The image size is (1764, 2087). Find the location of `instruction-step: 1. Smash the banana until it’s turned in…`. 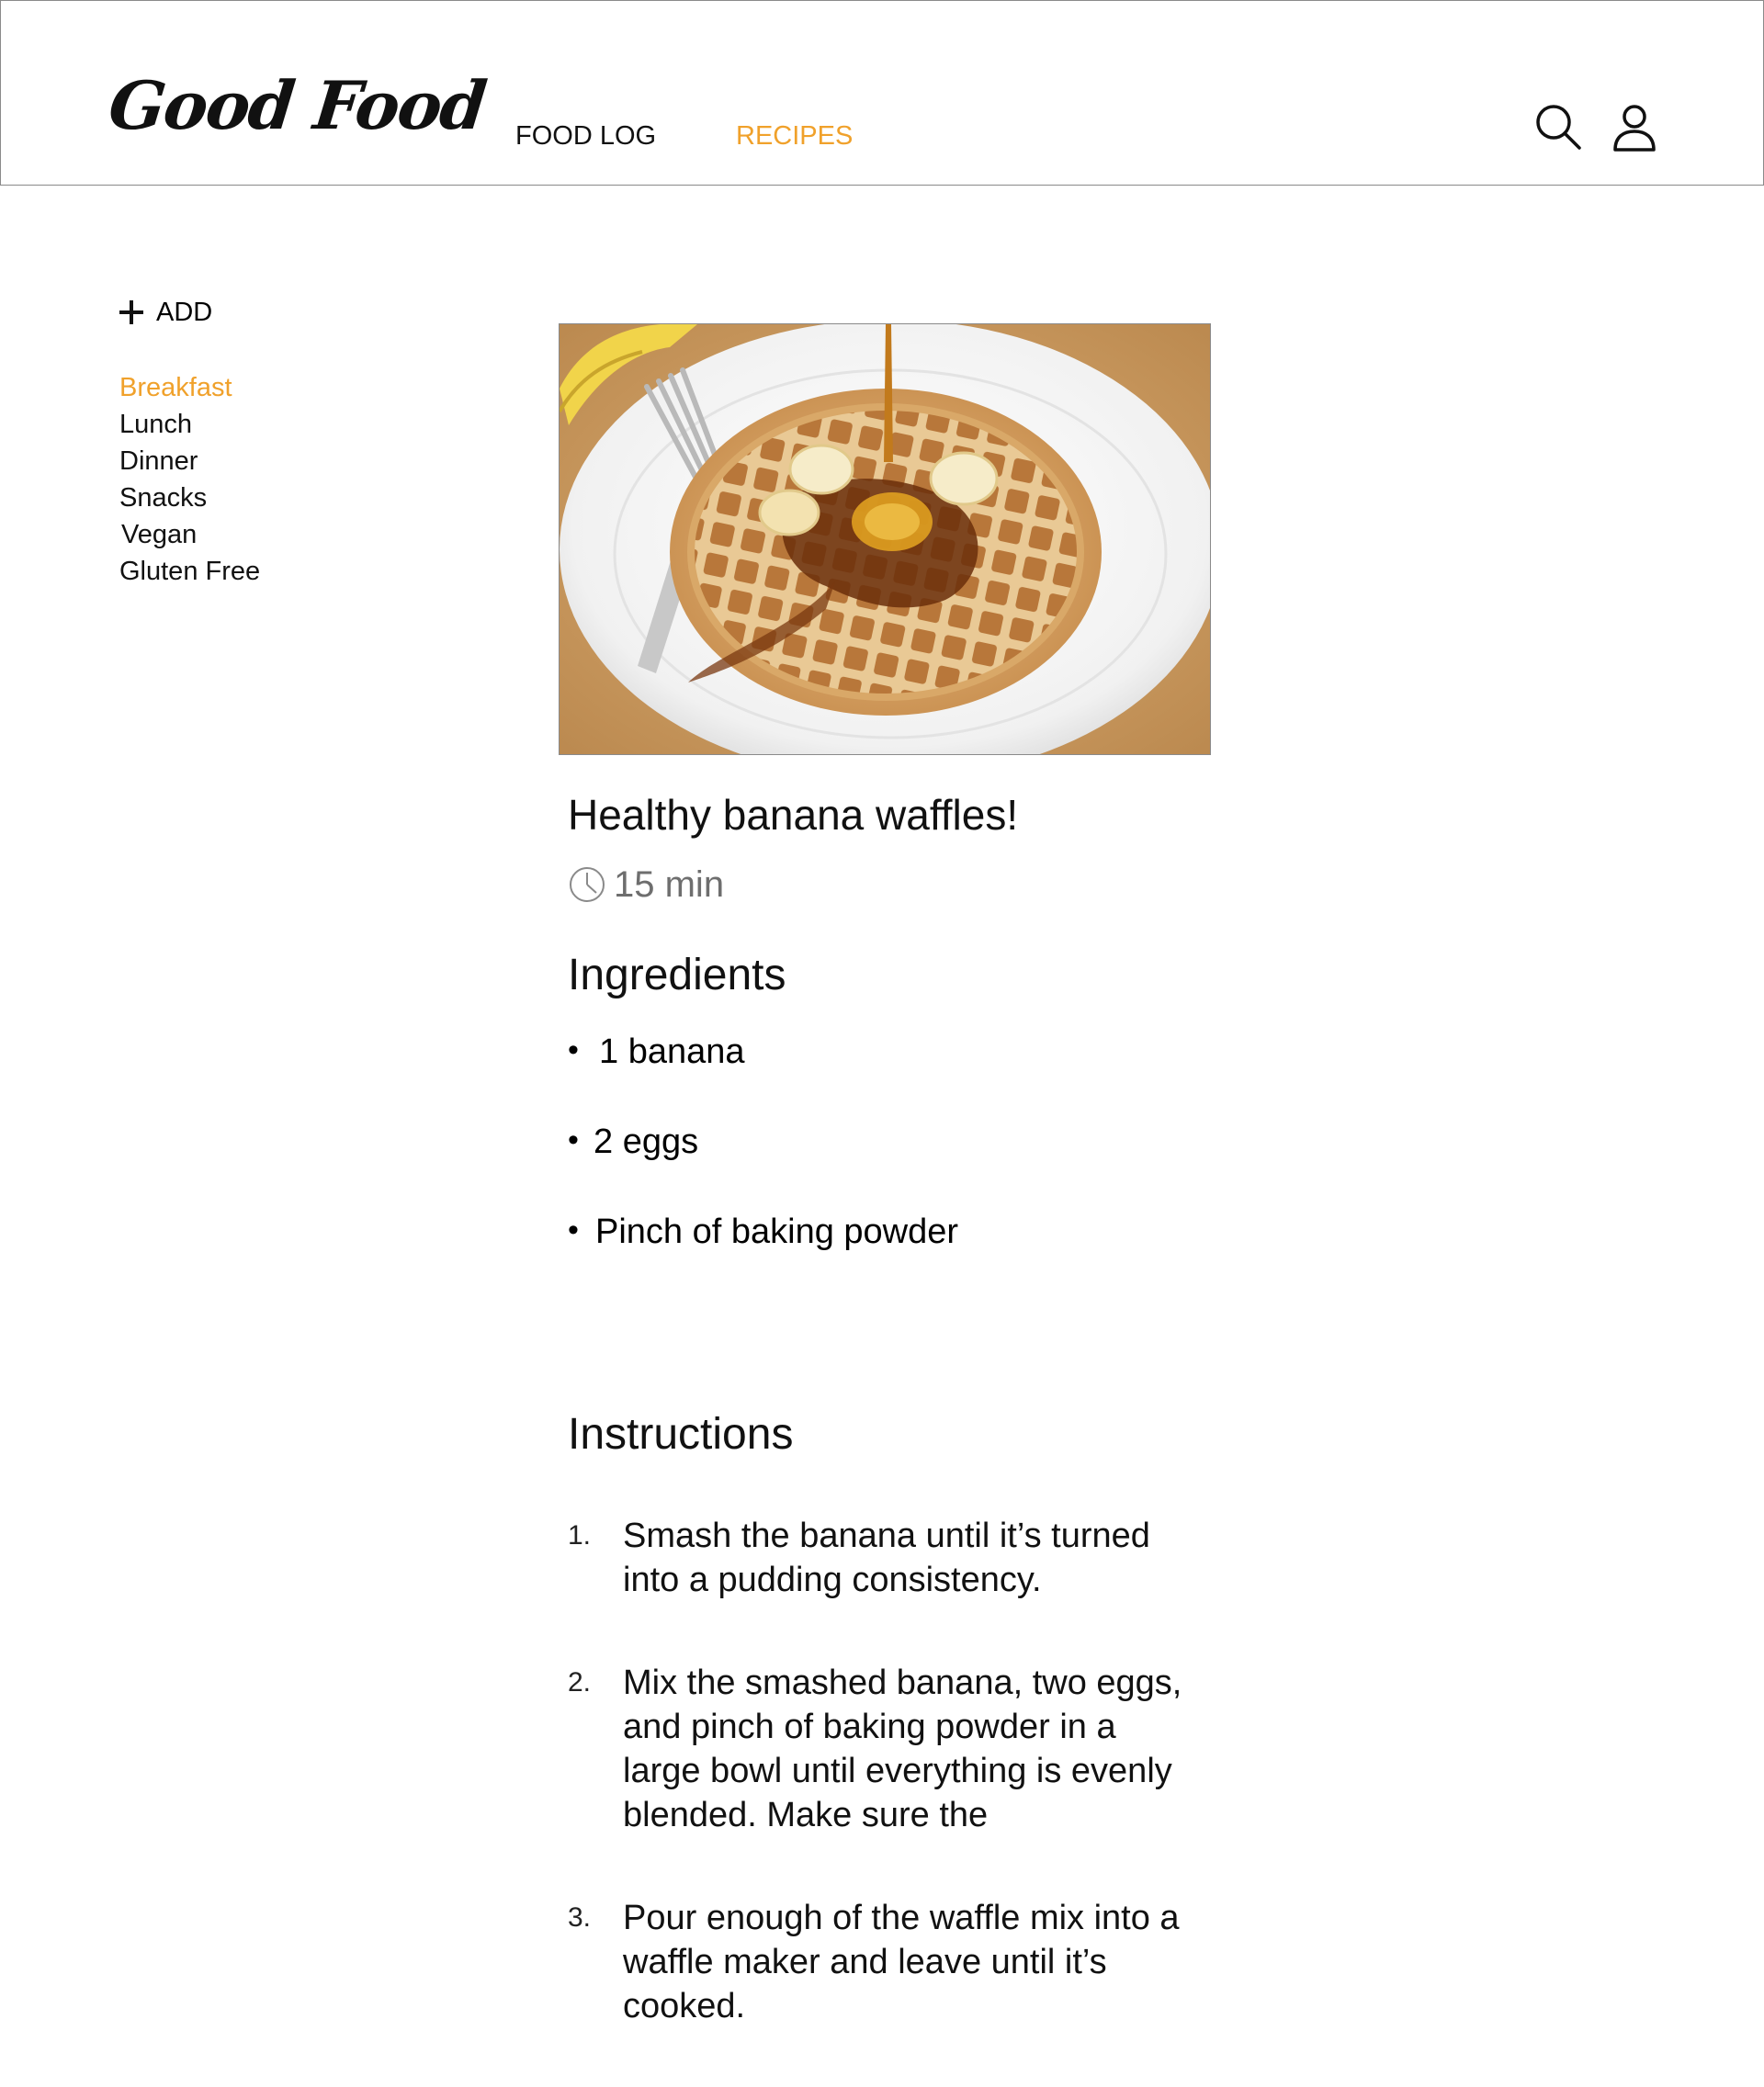

instruction-step: 1. Smash the banana until it’s turned in… is located at coordinates (880, 1558).